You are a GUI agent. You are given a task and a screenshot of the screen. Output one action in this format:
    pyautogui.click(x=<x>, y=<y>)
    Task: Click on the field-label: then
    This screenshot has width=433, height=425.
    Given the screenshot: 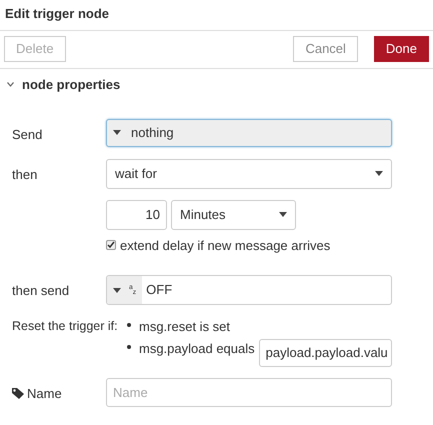 What is the action you would take?
    pyautogui.click(x=25, y=174)
    